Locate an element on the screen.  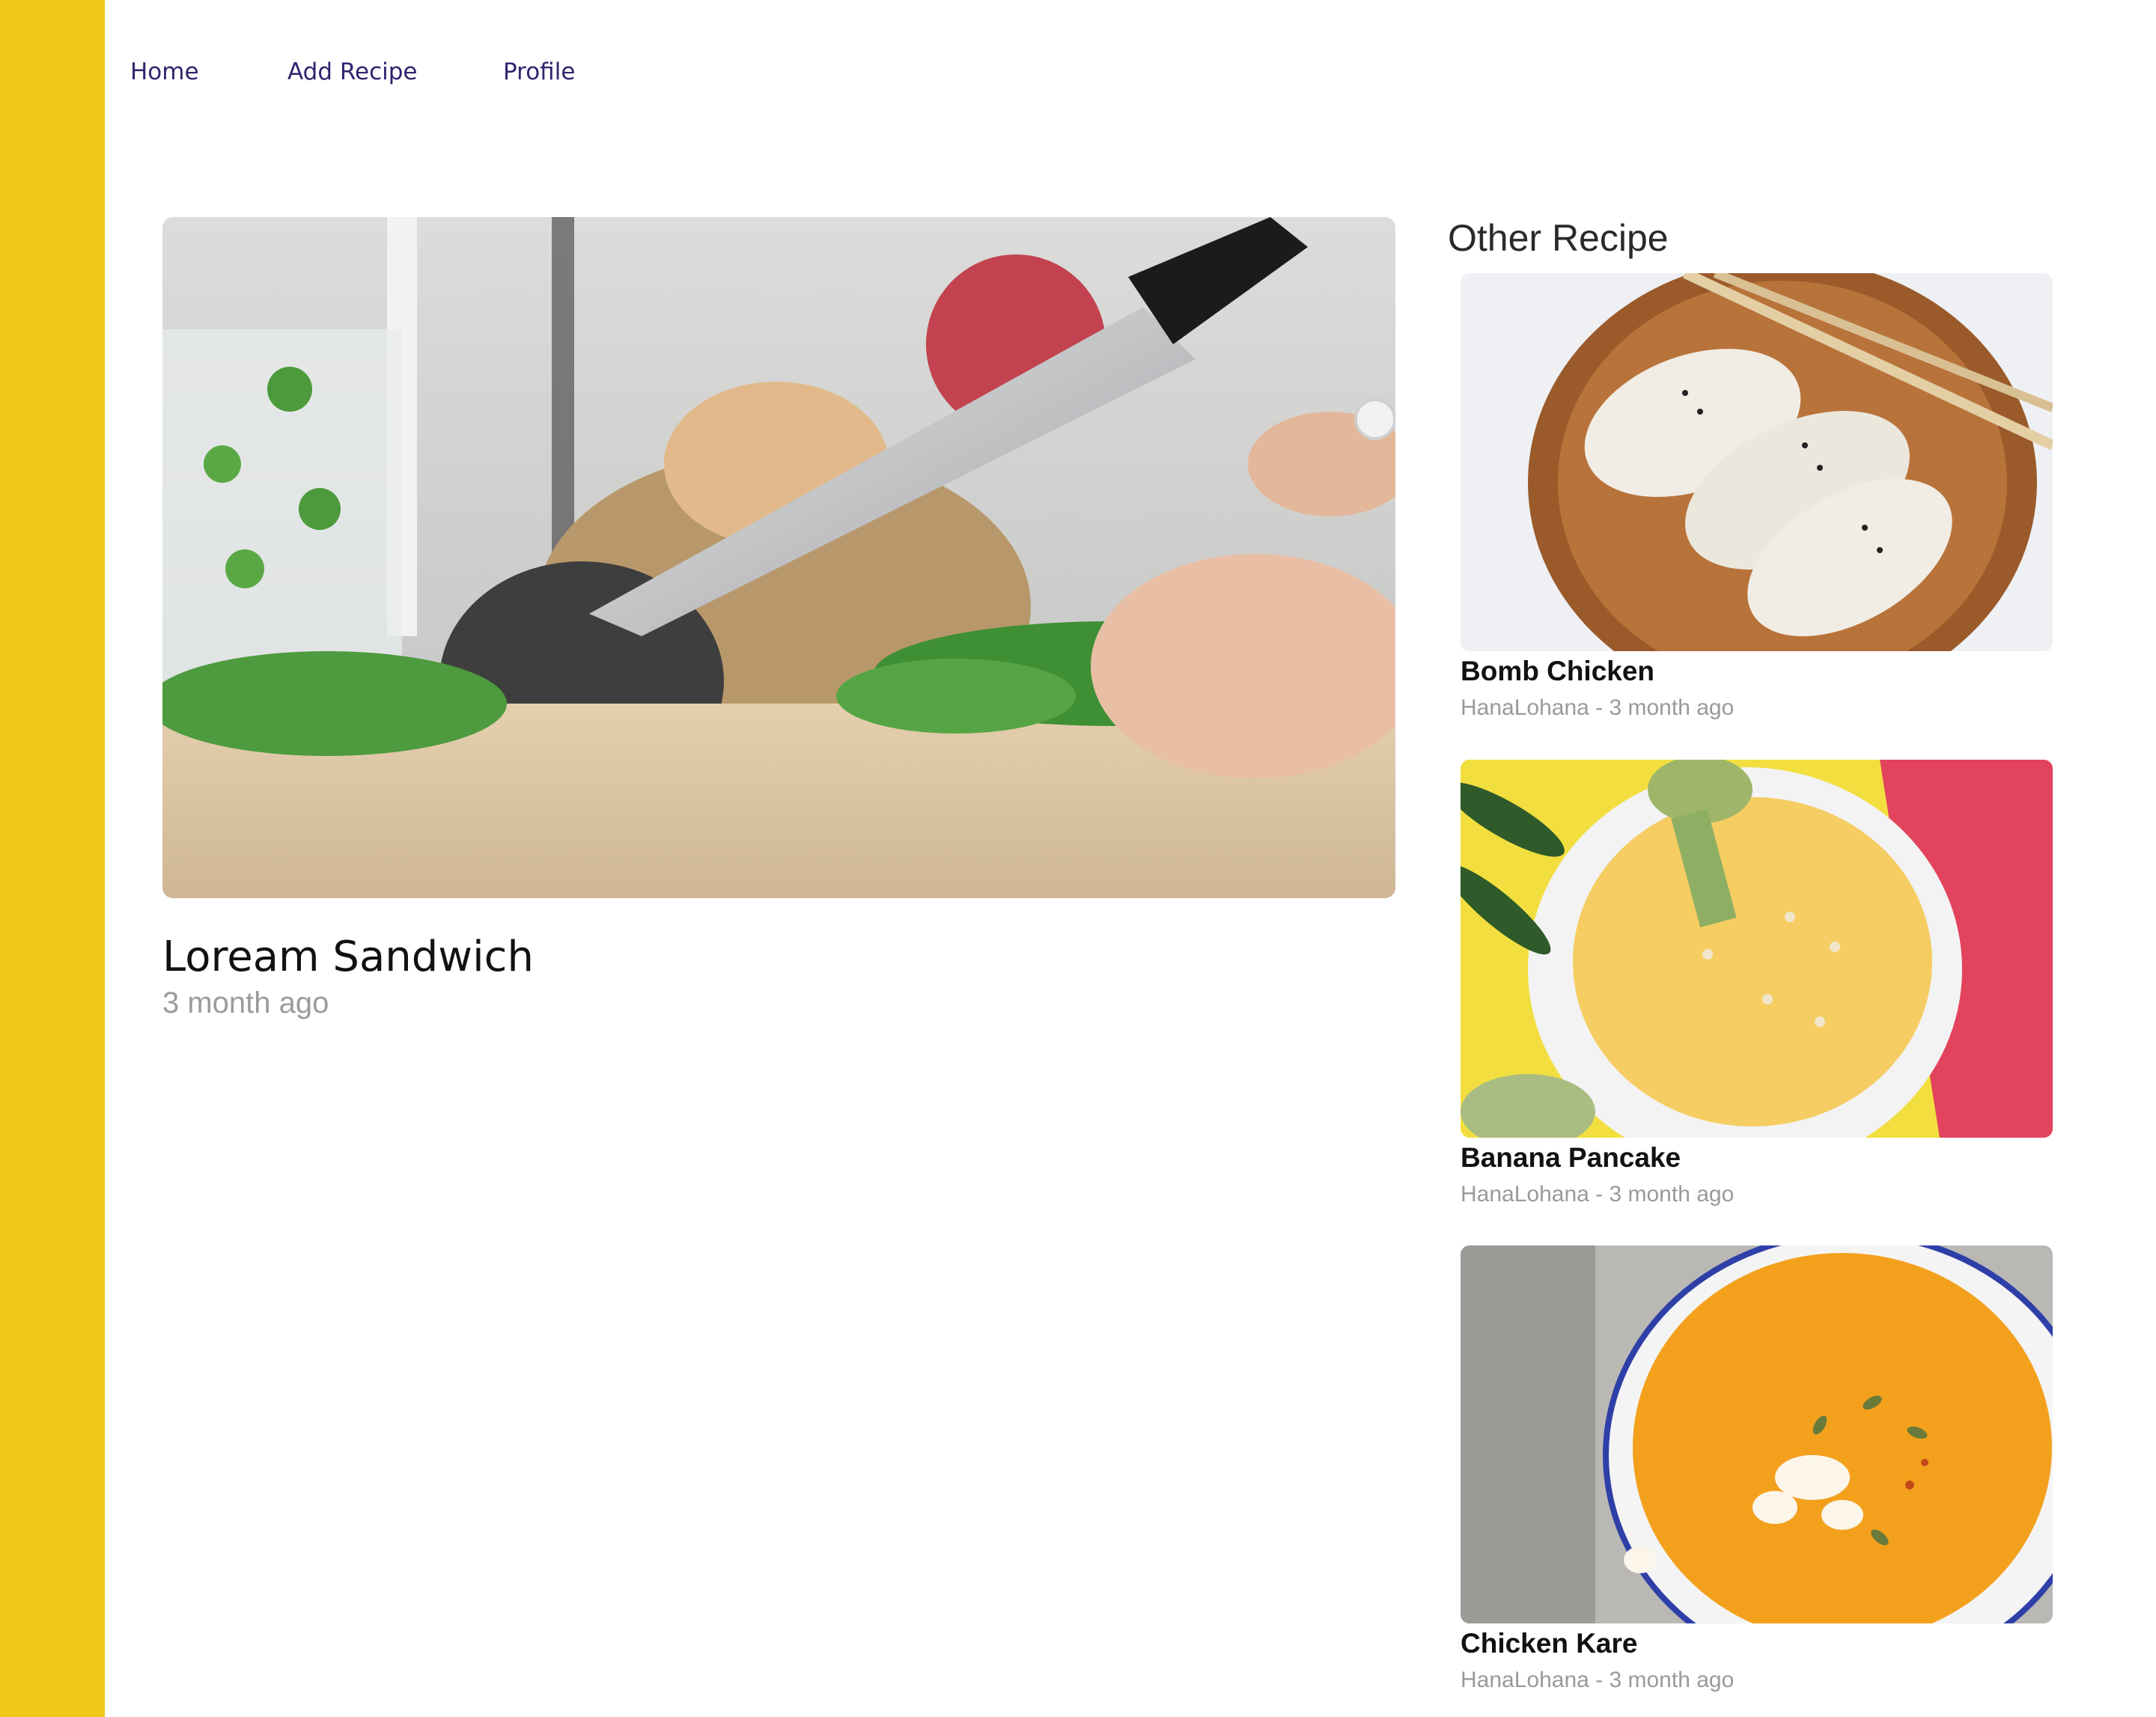
other-recipe-card: Bomb Chicken HanaLohana - 3 month ago is located at coordinates (1757, 499).